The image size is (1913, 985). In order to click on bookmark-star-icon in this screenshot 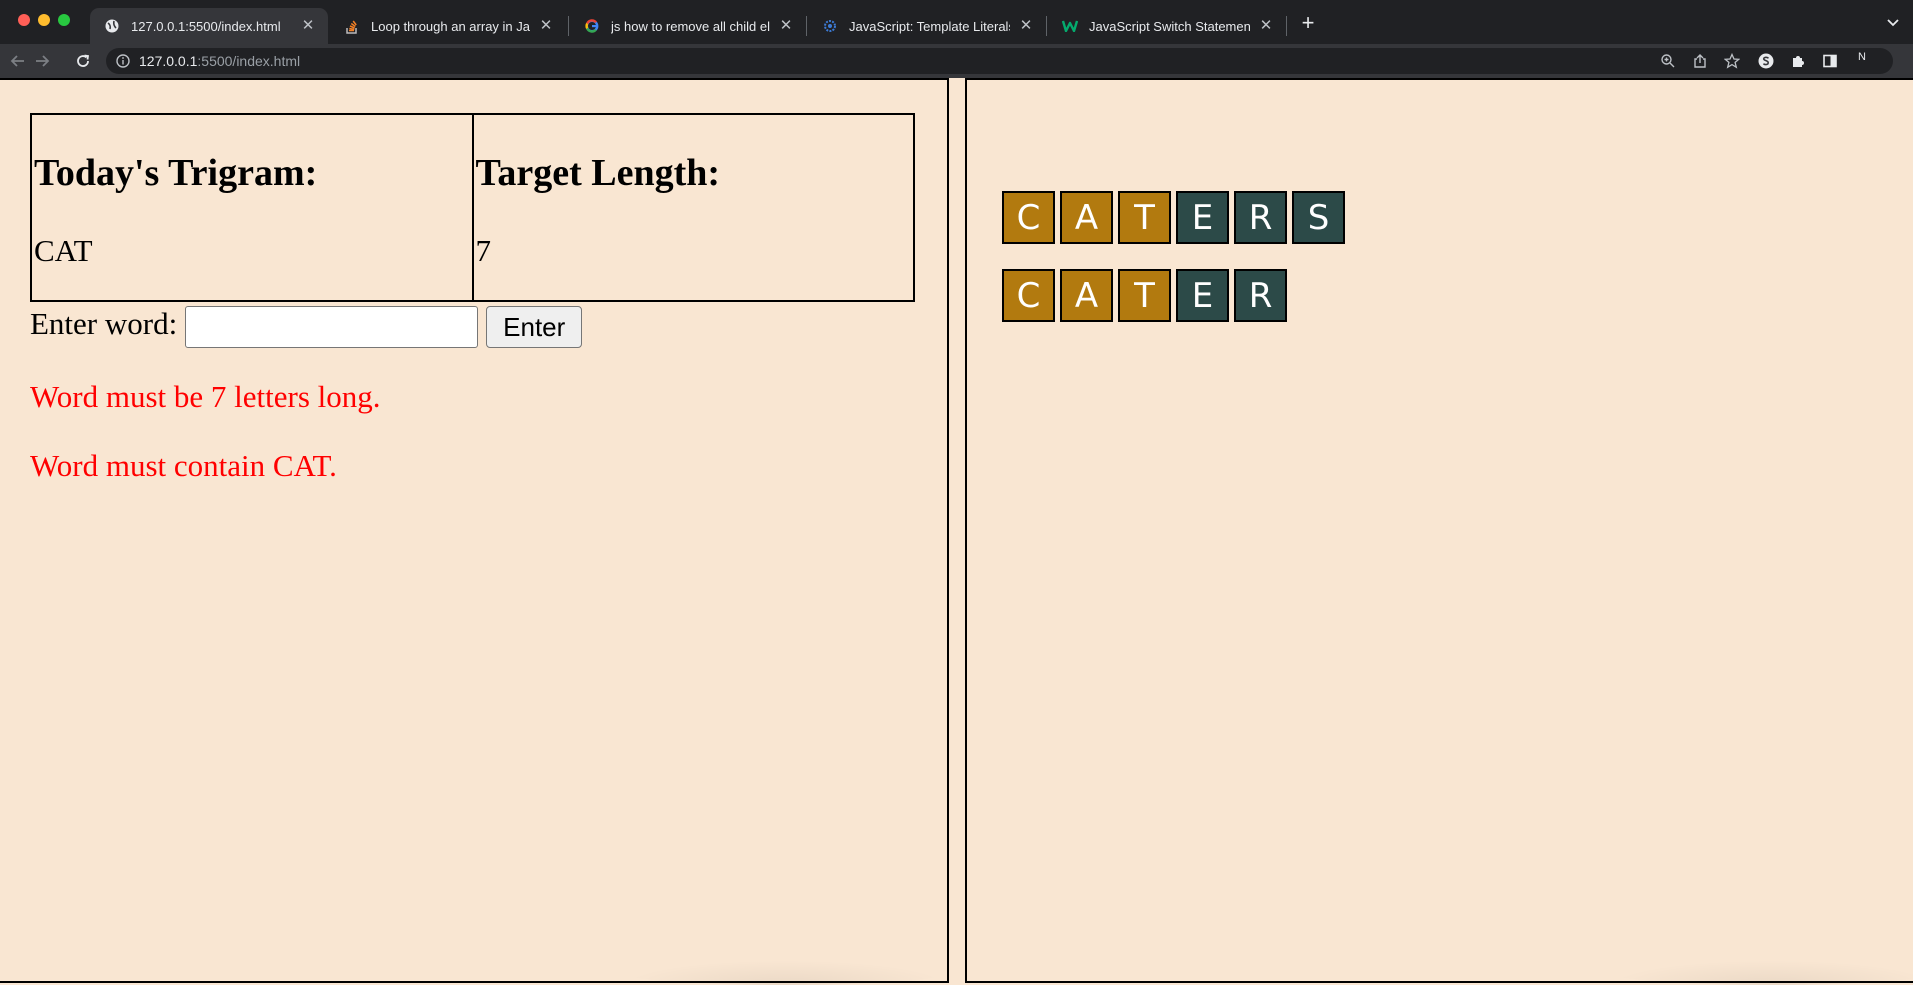, I will do `click(1732, 60)`.